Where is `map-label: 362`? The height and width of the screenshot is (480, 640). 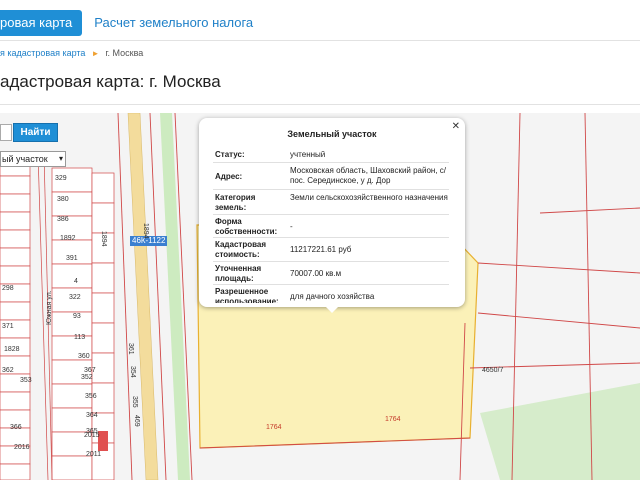 map-label: 362 is located at coordinates (8, 370).